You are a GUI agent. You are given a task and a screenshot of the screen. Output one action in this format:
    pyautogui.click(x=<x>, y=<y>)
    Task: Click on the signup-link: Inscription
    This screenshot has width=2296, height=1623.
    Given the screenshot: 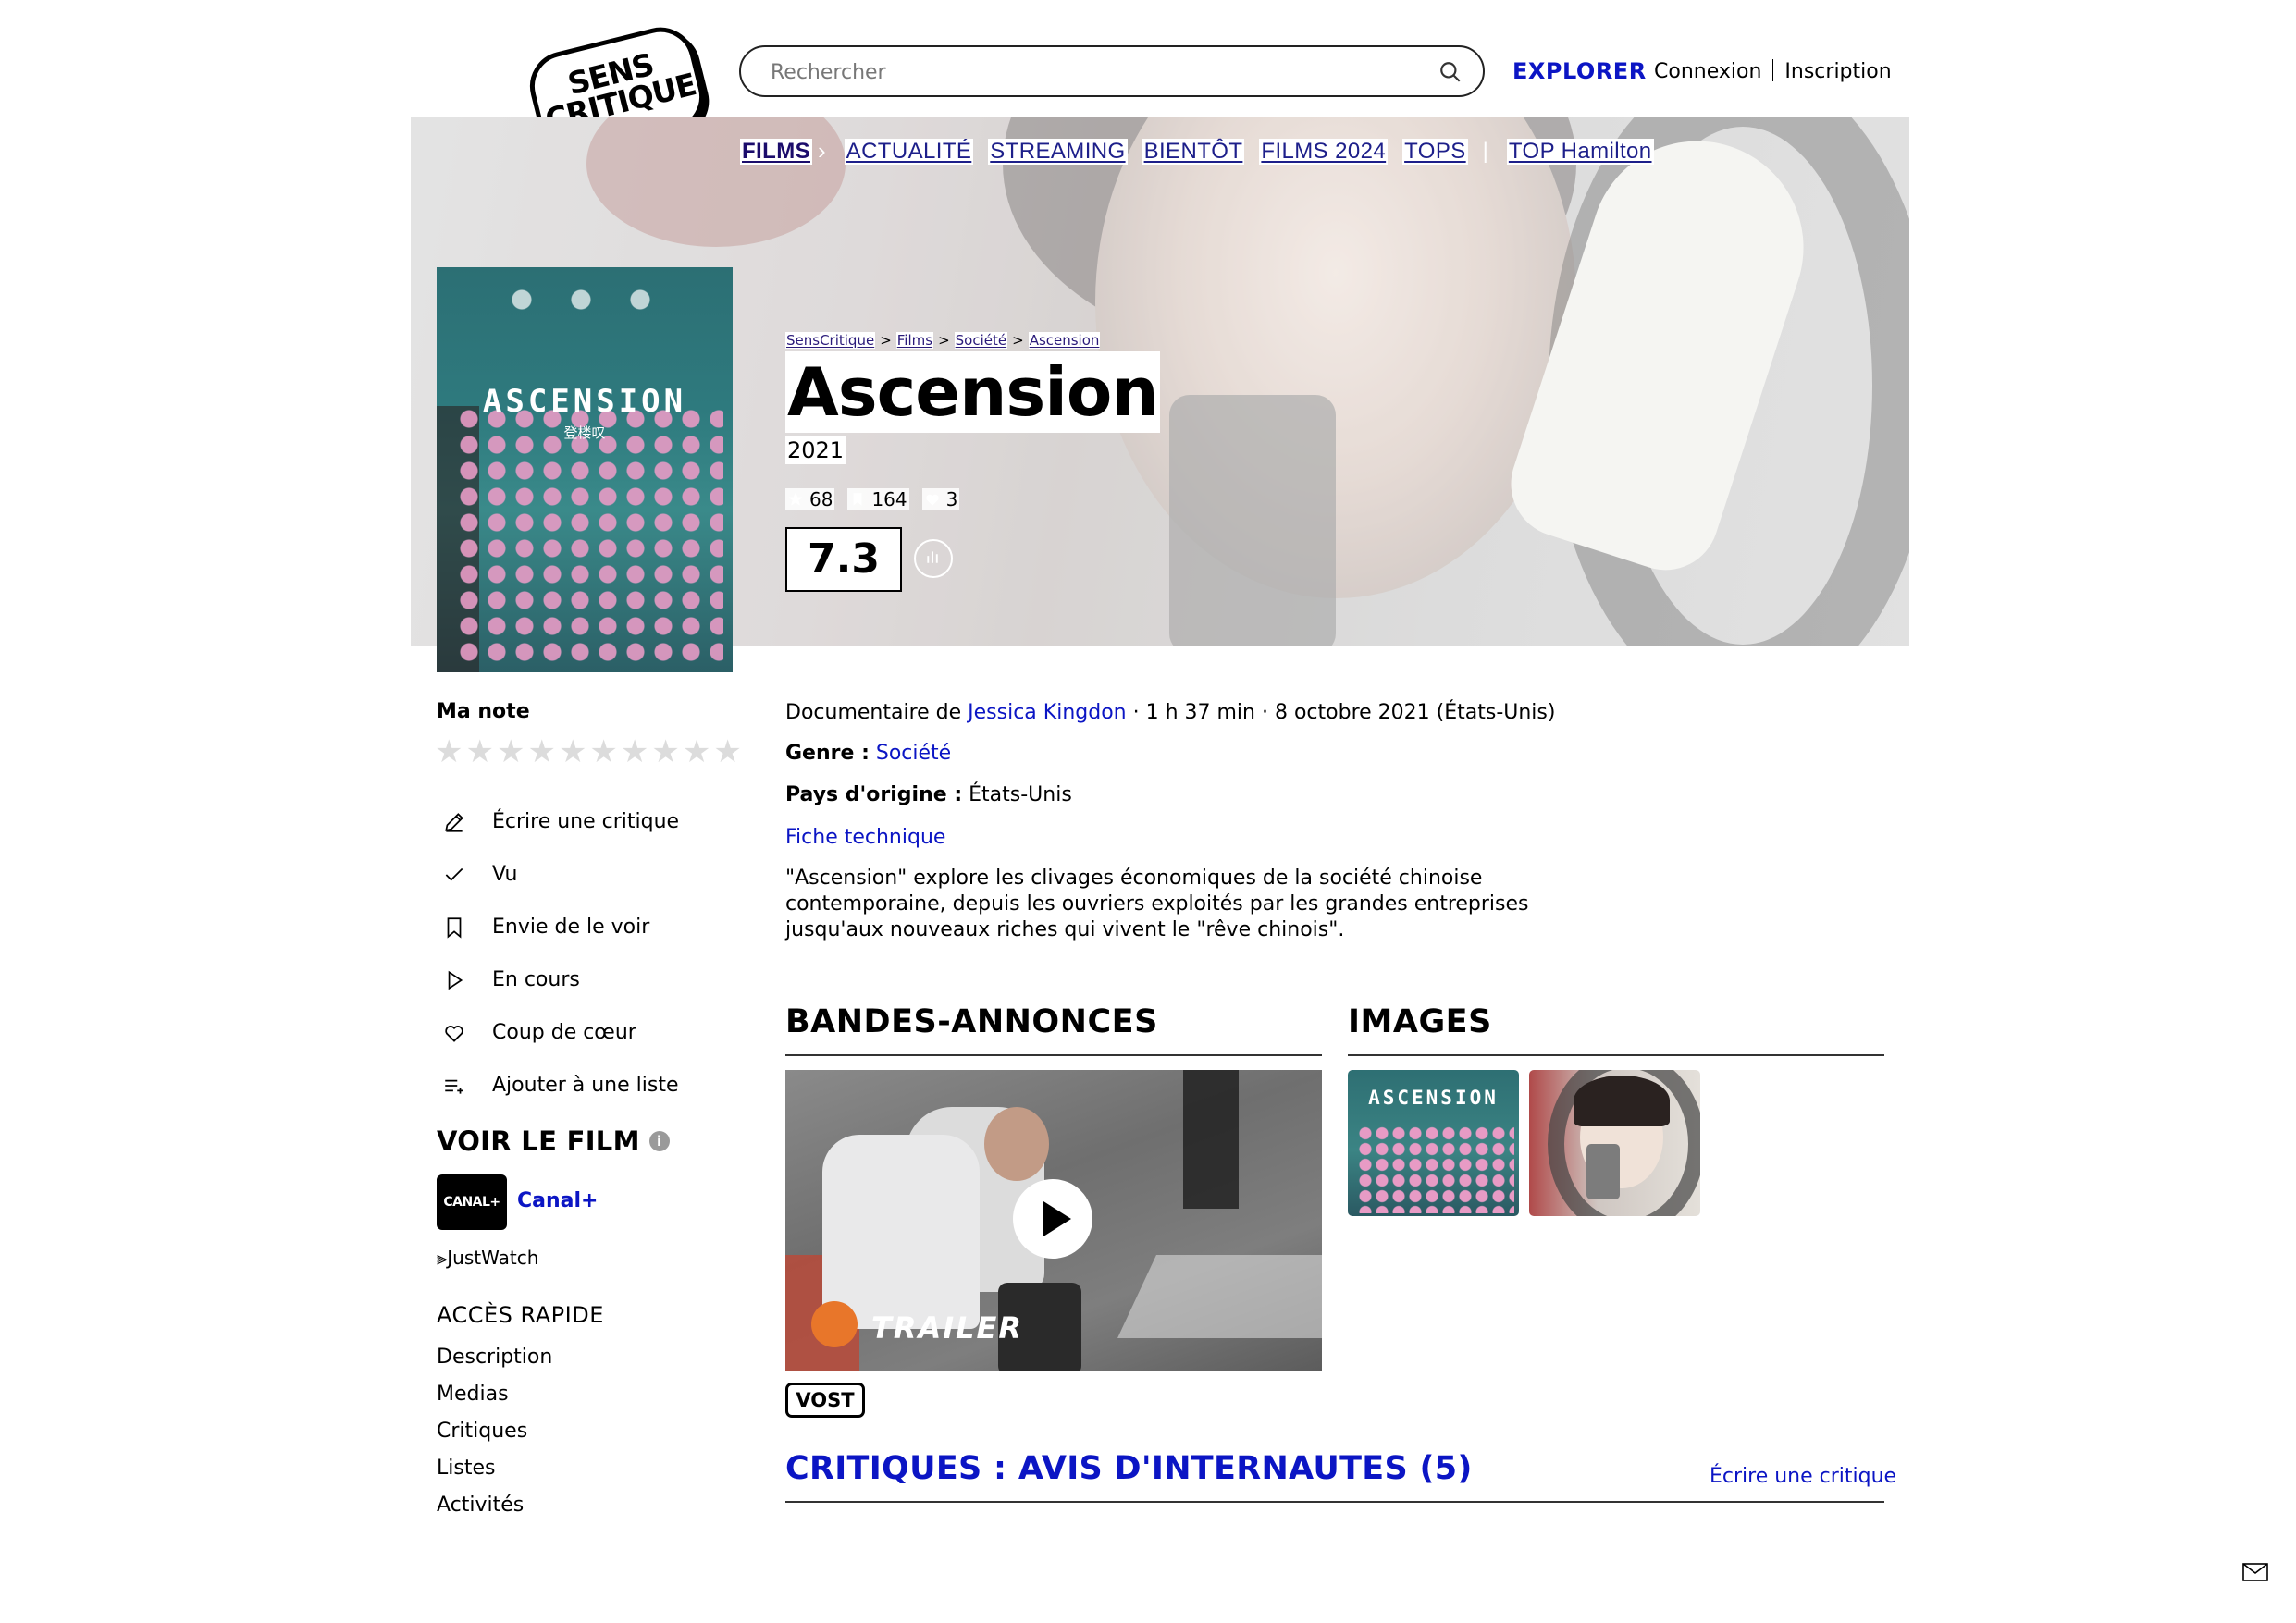 What is the action you would take?
    pyautogui.click(x=1837, y=71)
    